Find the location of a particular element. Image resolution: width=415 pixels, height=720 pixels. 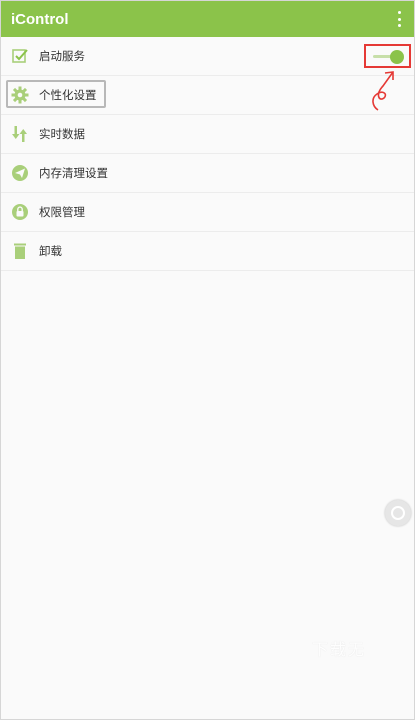

list-item-label: 实时数据 is located at coordinates (62, 134).